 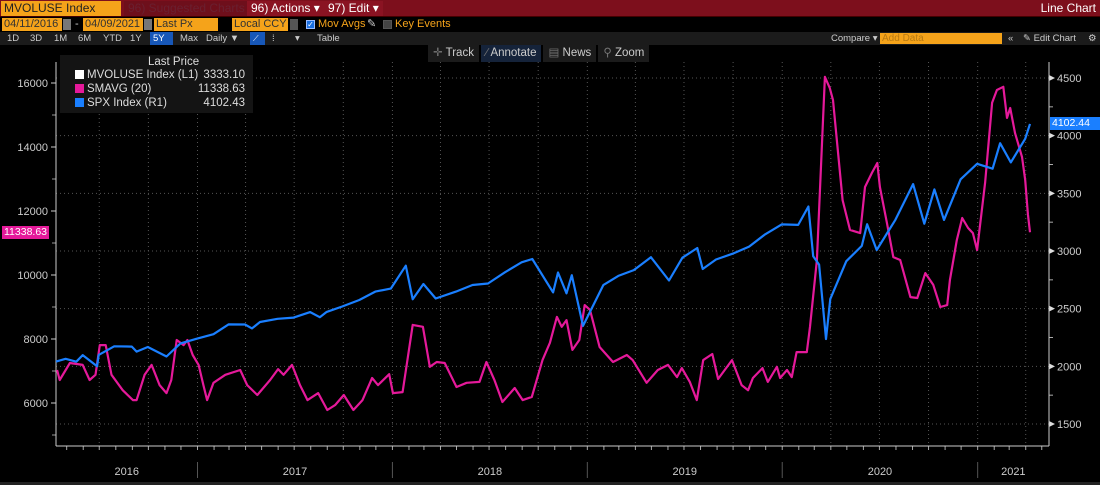 I want to click on year-label: 2016, so click(x=127, y=472).